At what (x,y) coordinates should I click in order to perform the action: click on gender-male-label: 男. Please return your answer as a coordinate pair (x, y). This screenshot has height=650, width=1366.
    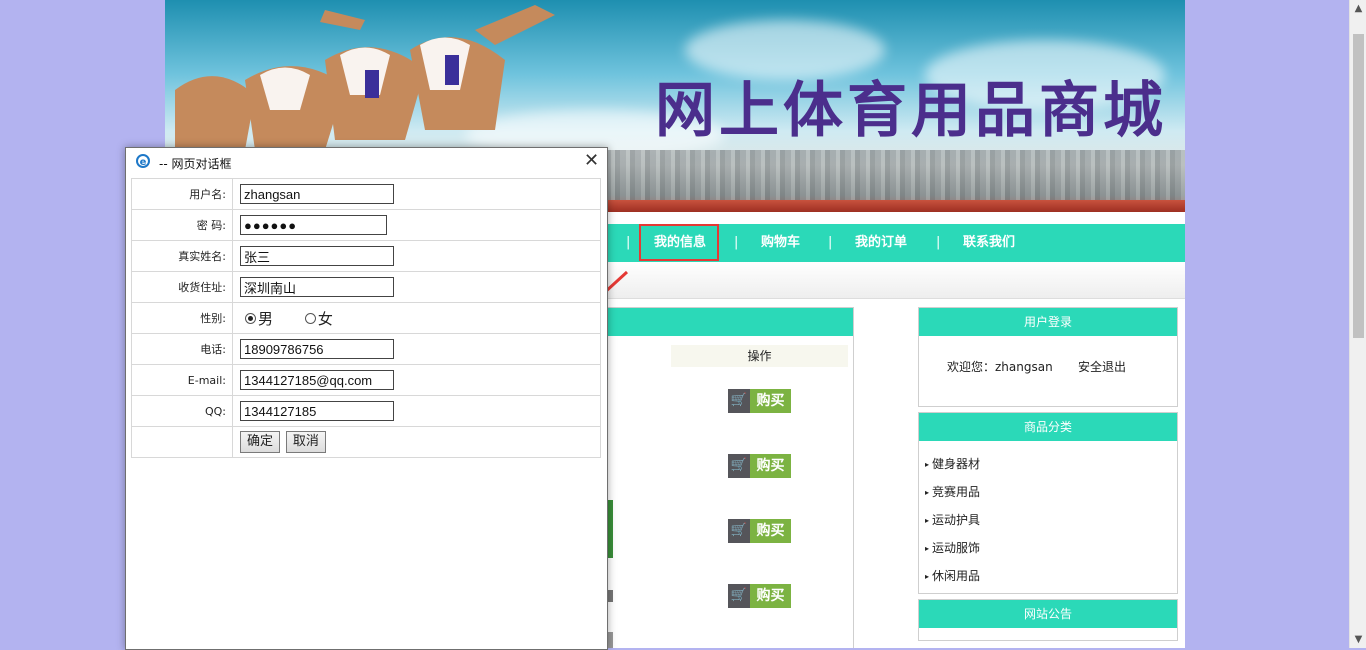
    Looking at the image, I should click on (266, 318).